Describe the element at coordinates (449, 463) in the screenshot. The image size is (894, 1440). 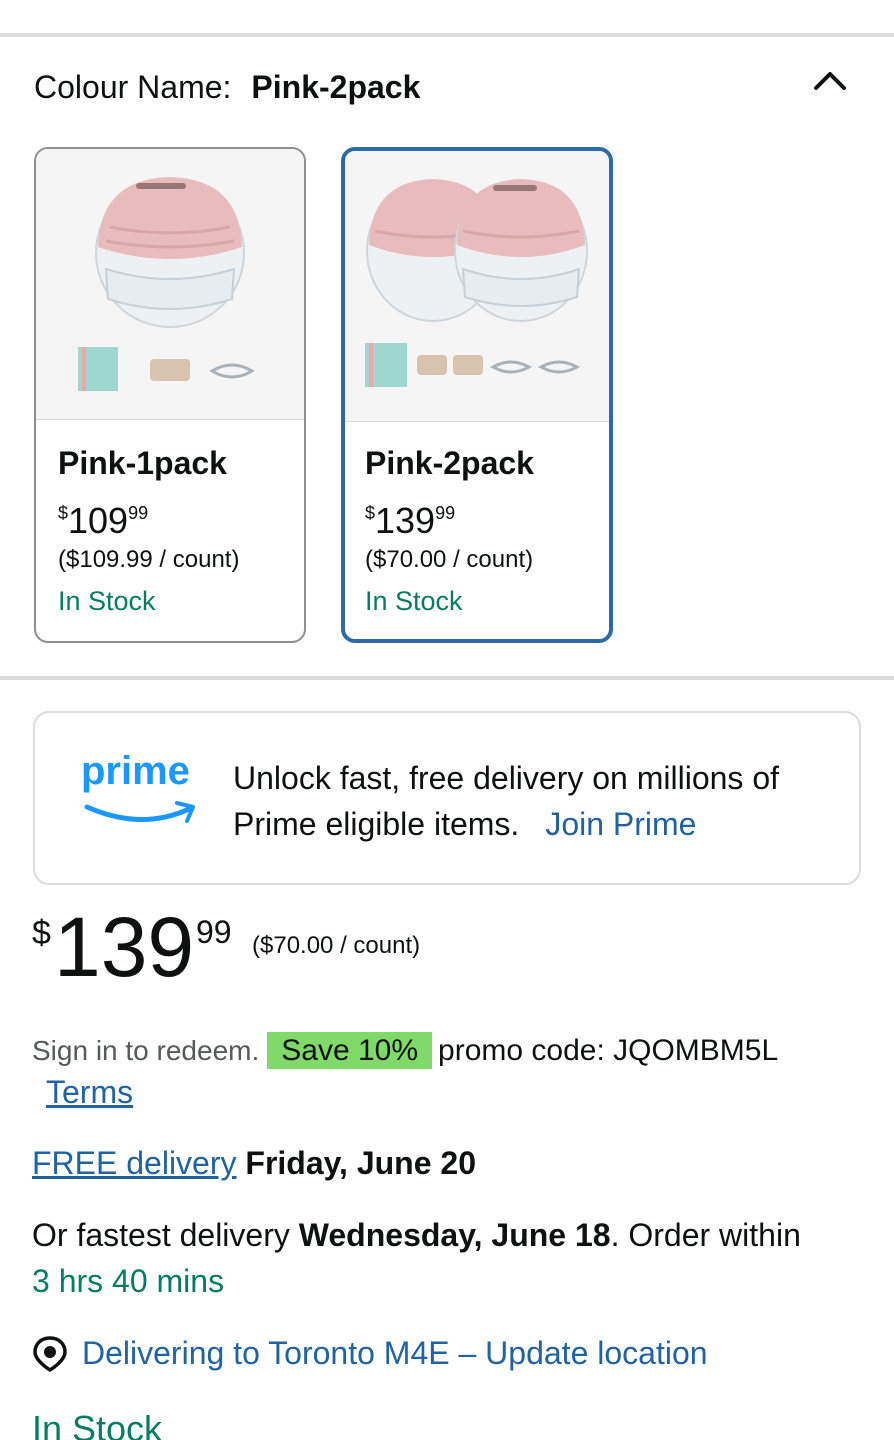
I see `swatch-name: Pink-2pack` at that location.